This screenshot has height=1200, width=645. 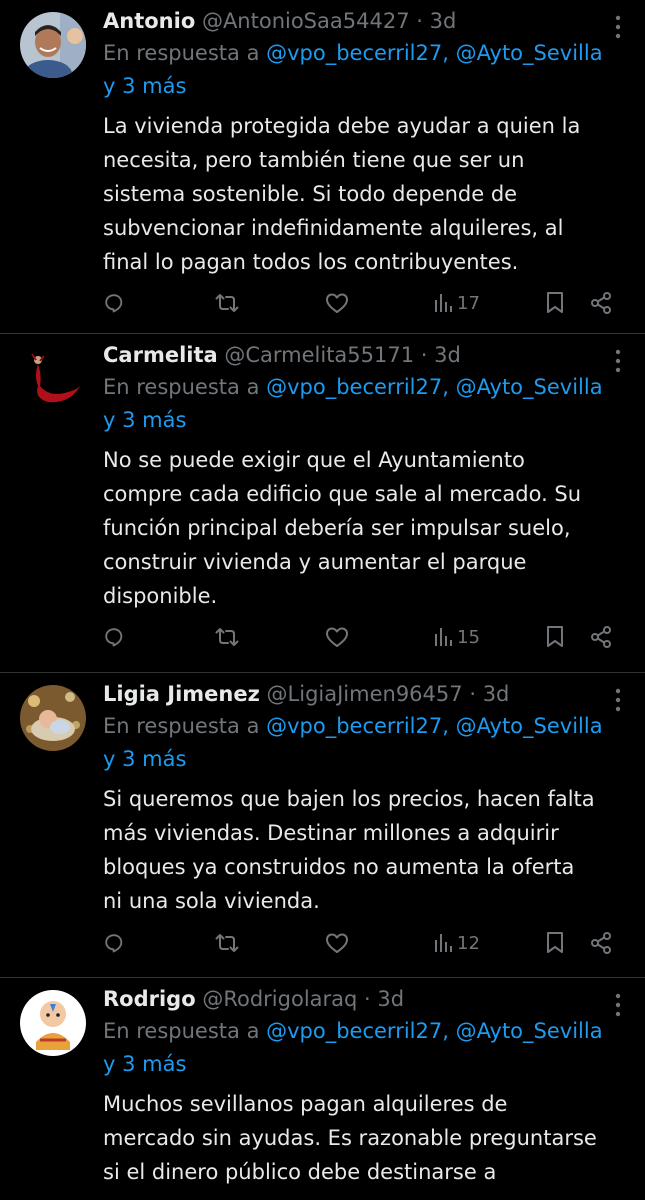 I want to click on action-bar: 12, so click(x=363, y=943).